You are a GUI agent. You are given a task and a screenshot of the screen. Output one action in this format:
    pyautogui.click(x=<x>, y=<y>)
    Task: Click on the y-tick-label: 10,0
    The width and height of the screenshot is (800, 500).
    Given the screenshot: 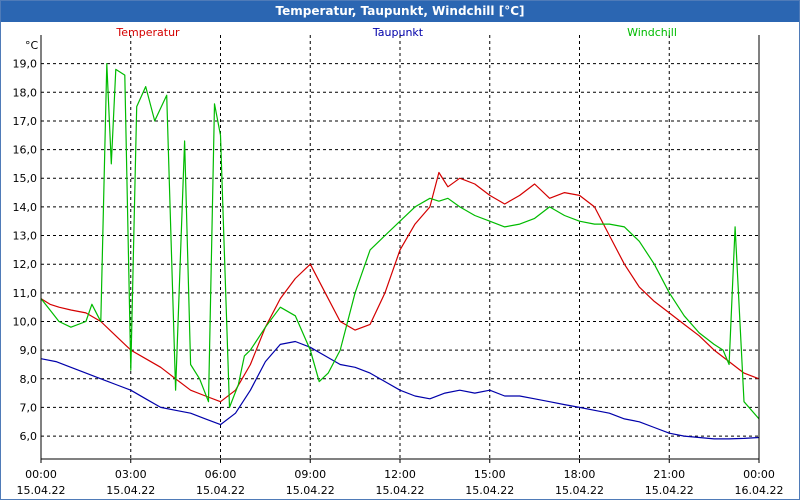 What is the action you would take?
    pyautogui.click(x=25, y=321)
    